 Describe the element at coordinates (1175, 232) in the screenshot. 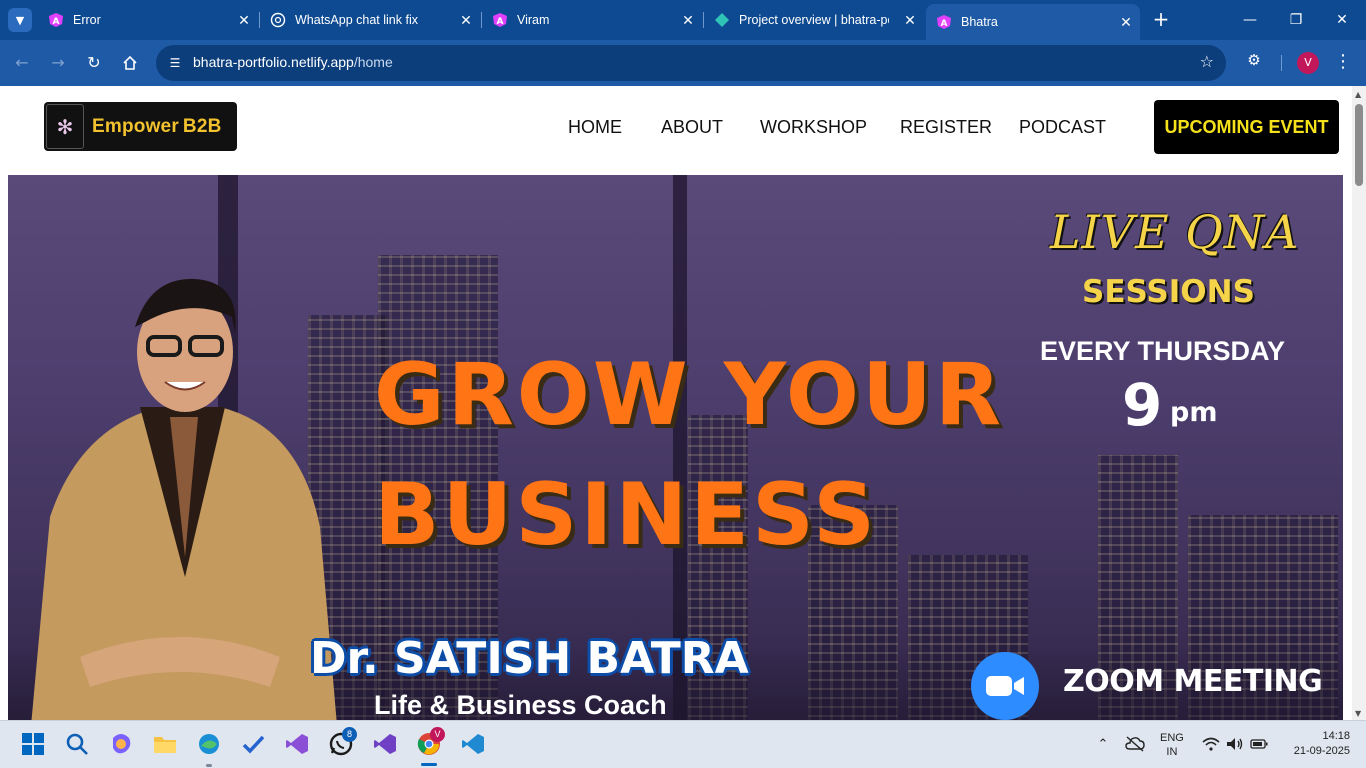

I see `live-qna-title: LIVE QNA` at that location.